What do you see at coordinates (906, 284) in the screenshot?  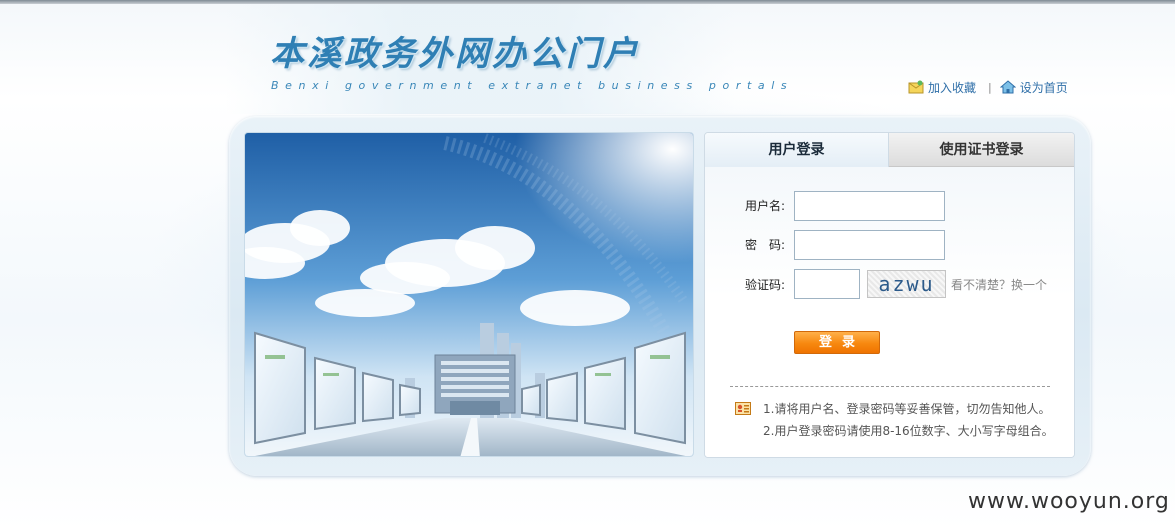 I see `captcha-image: azwu` at bounding box center [906, 284].